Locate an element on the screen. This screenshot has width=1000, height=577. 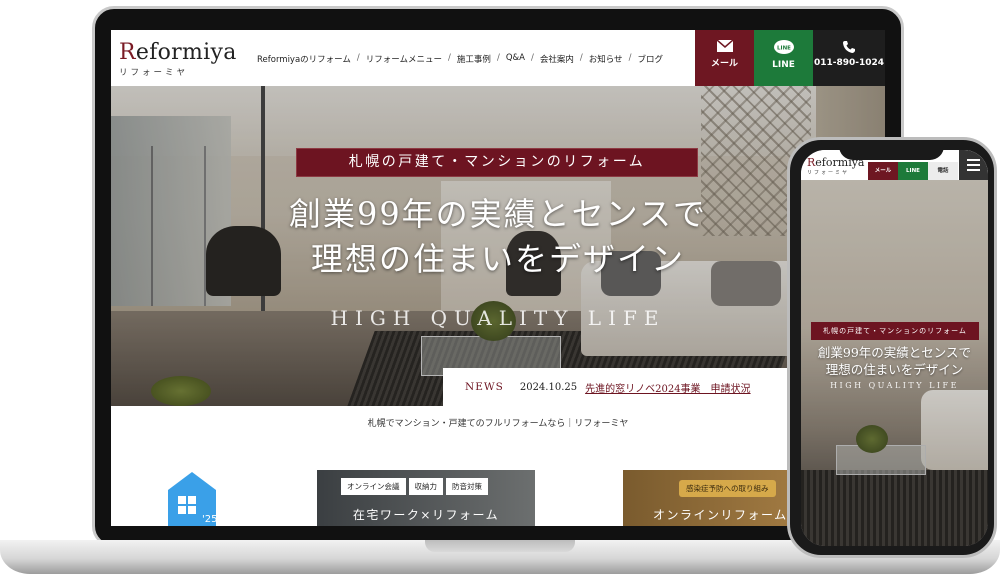
phone-icon is located at coordinates (849, 47).